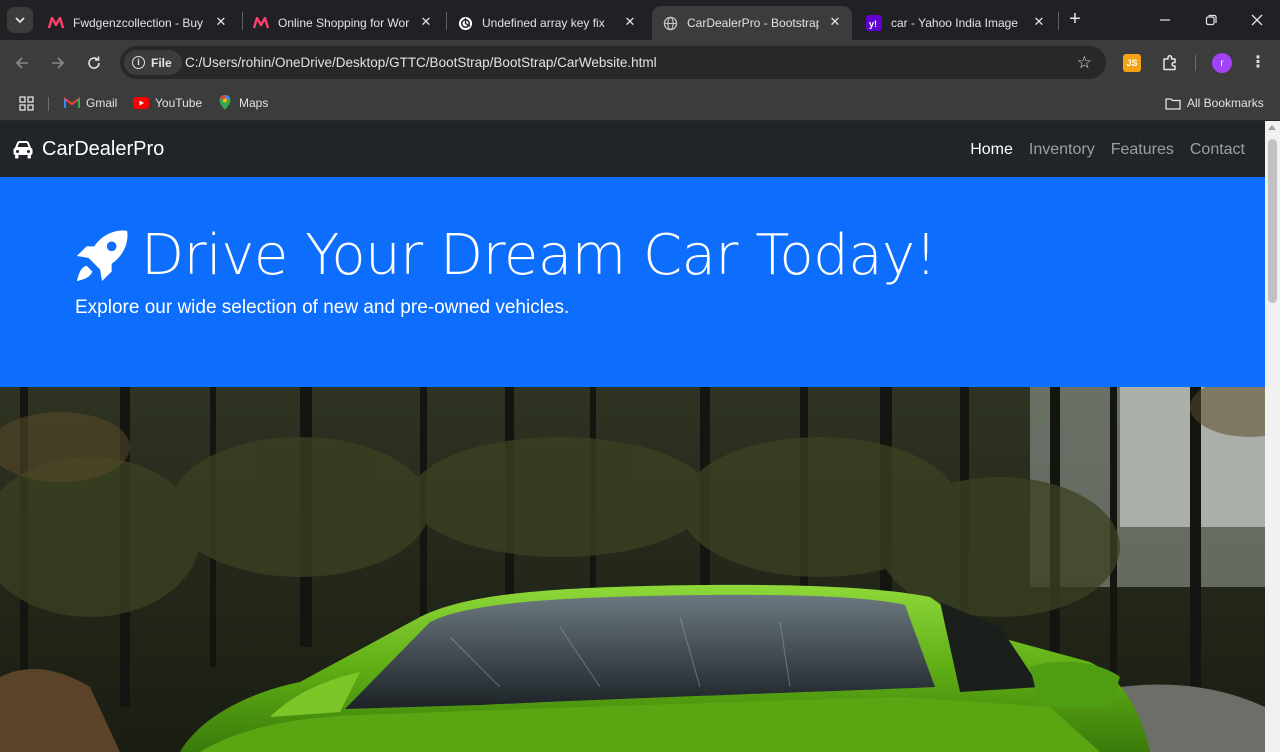 The width and height of the screenshot is (1280, 752). What do you see at coordinates (102, 103) in the screenshot?
I see `bookmark-label: Gmail` at bounding box center [102, 103].